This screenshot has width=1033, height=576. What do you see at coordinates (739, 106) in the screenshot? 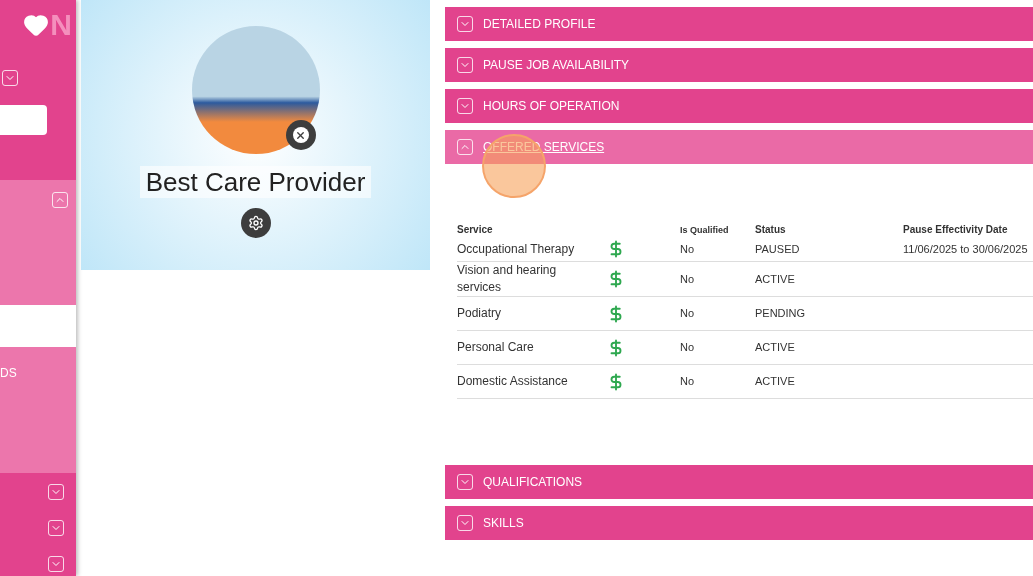
I see `section-header: HOURS OF OPERATION` at bounding box center [739, 106].